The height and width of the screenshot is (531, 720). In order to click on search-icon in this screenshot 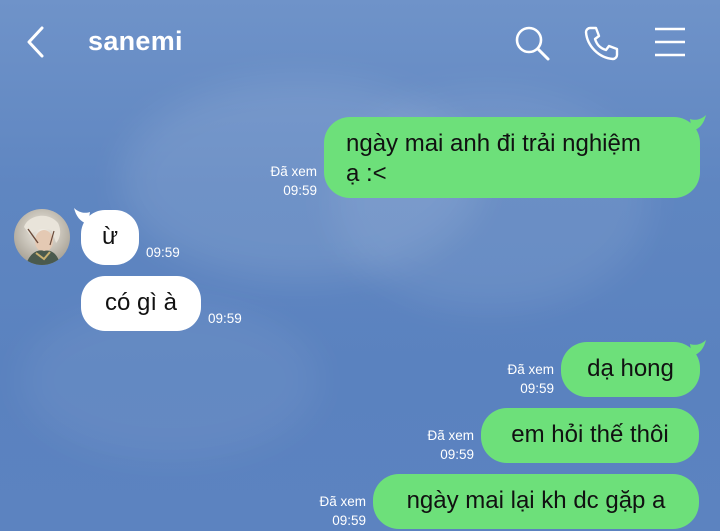, I will do `click(532, 43)`.